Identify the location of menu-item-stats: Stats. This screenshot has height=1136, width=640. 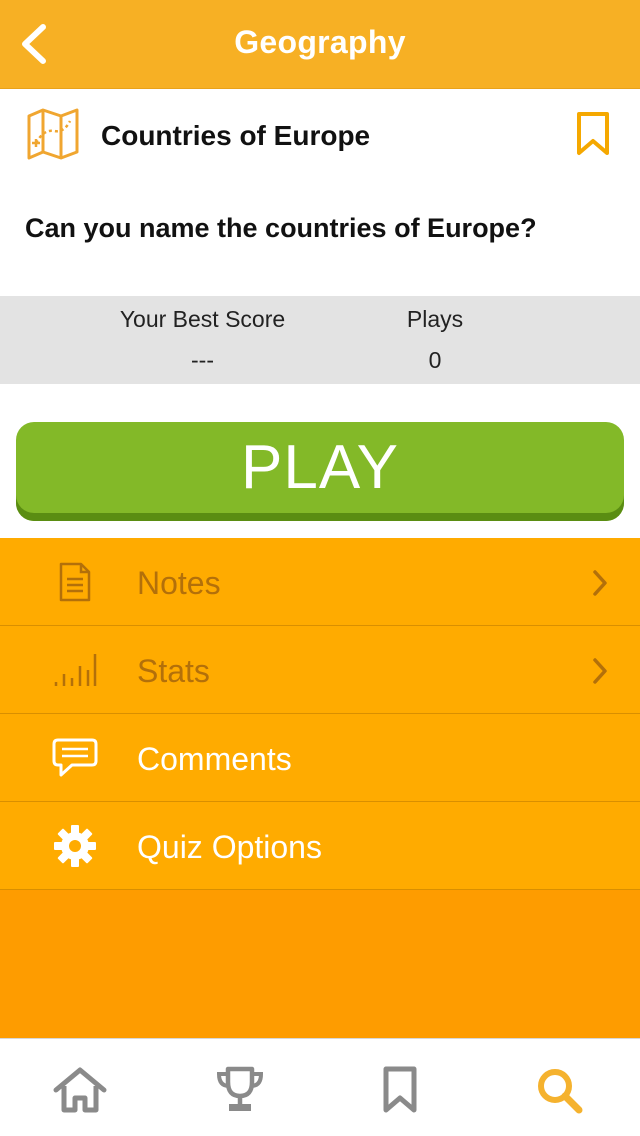
(320, 670).